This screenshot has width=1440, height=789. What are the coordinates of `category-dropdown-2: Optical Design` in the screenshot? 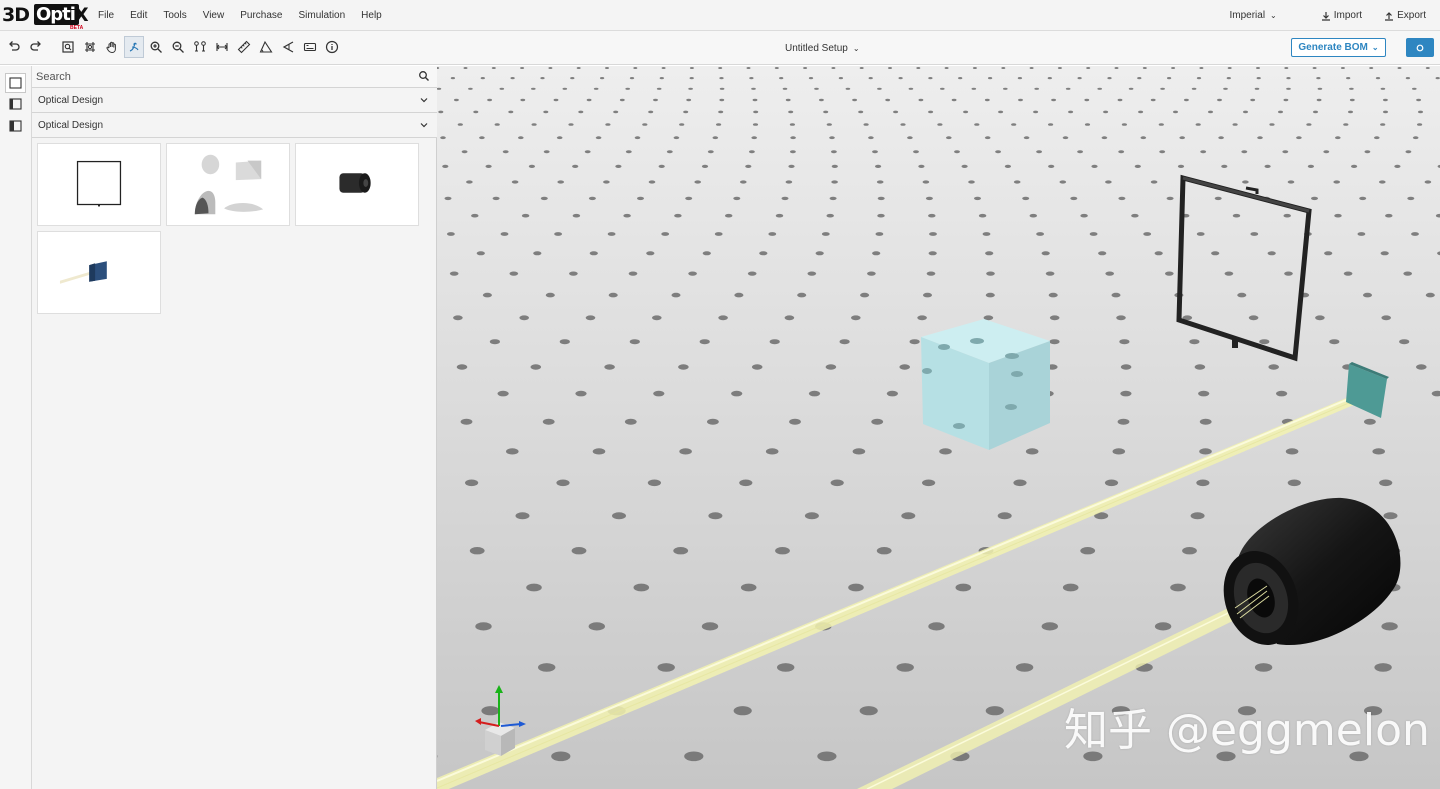 It's located at (234, 125).